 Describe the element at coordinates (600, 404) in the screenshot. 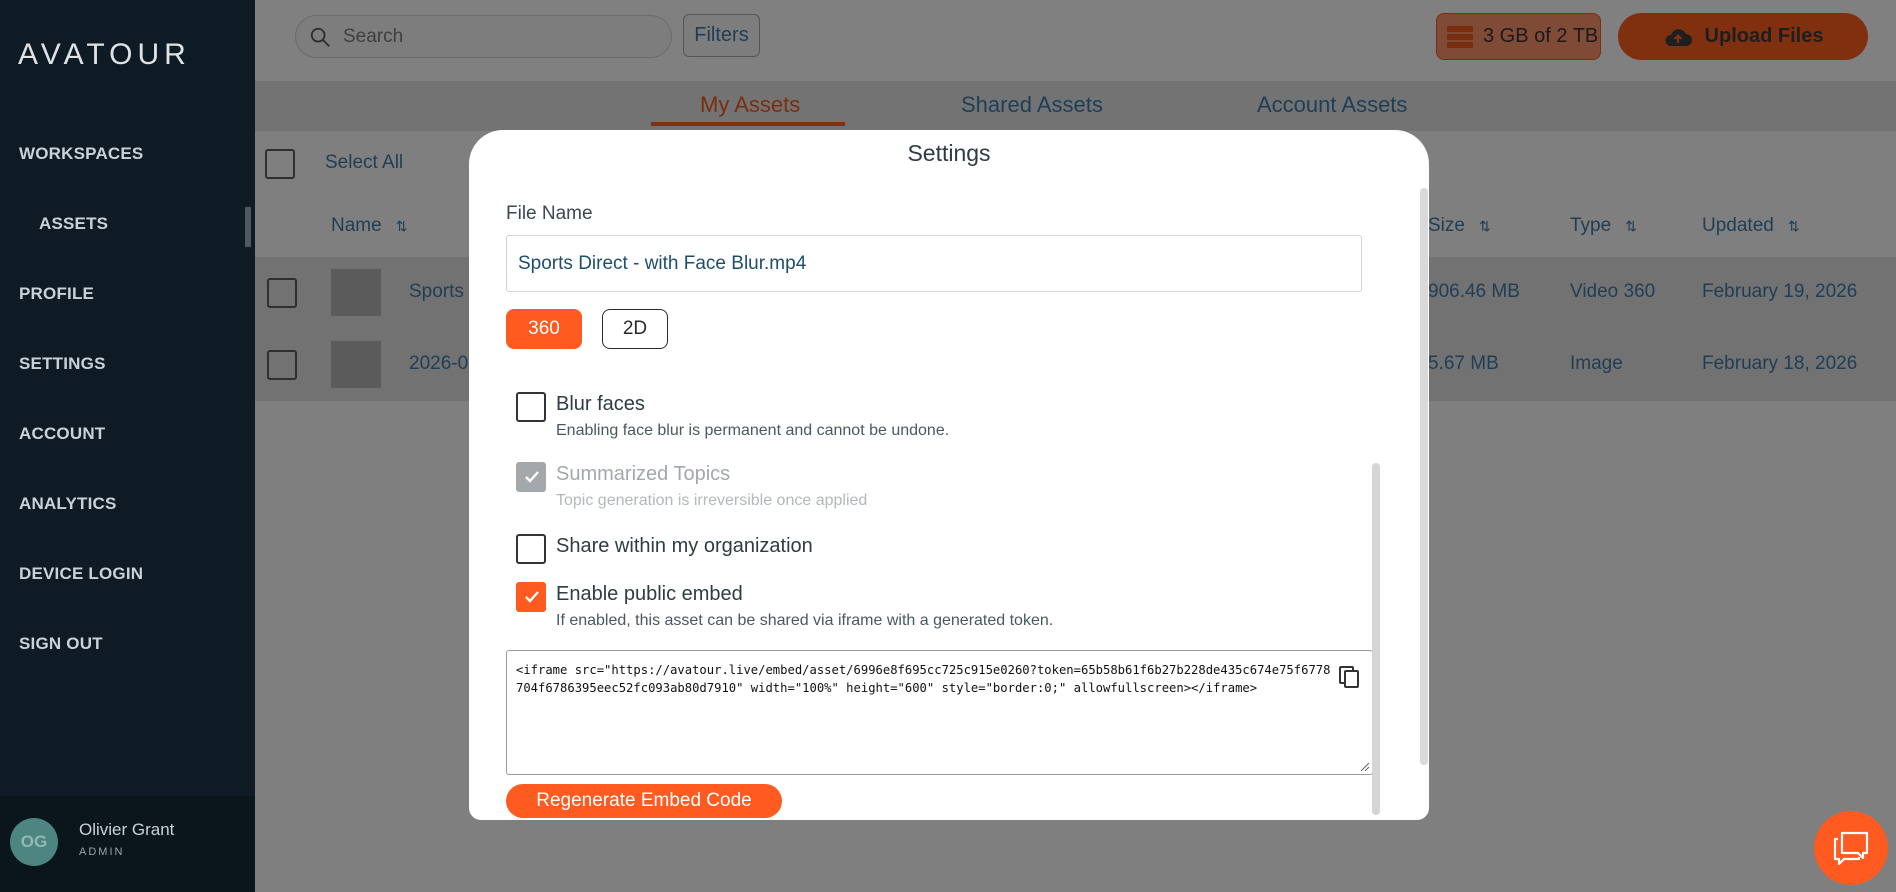

I see `blur-faces-label: Blur faces` at that location.